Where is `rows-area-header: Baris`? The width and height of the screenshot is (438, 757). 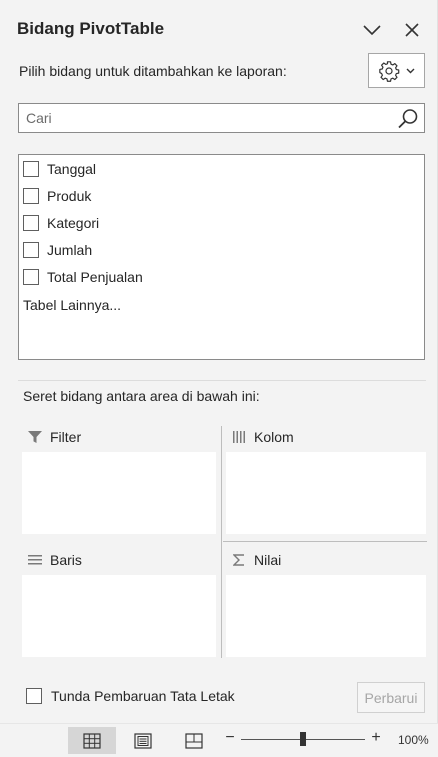
rows-area-header: Baris is located at coordinates (54, 560).